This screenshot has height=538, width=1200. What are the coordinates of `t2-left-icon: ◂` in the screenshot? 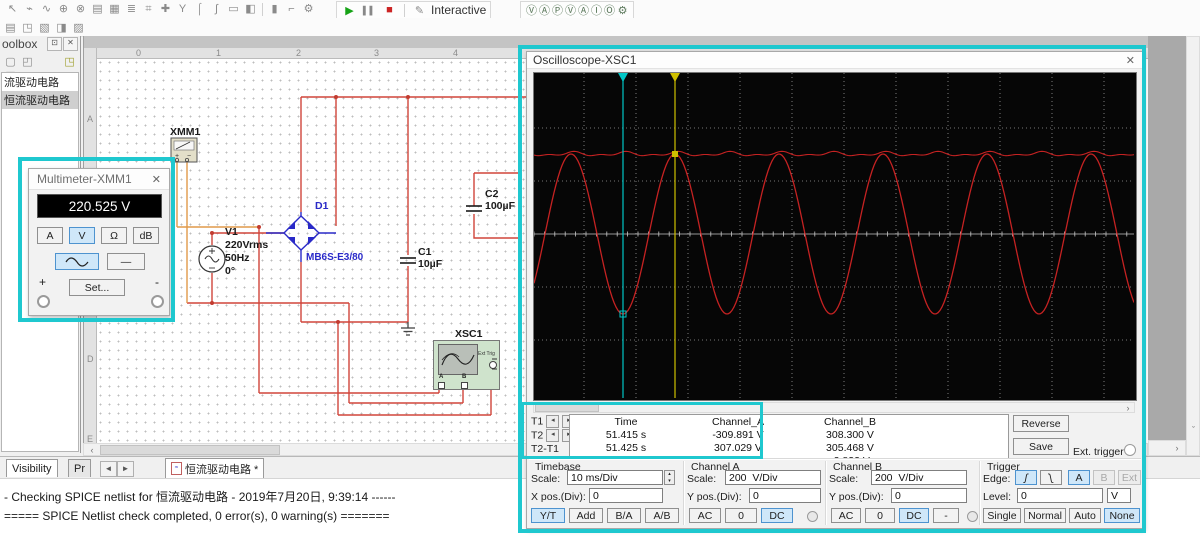 It's located at (553, 435).